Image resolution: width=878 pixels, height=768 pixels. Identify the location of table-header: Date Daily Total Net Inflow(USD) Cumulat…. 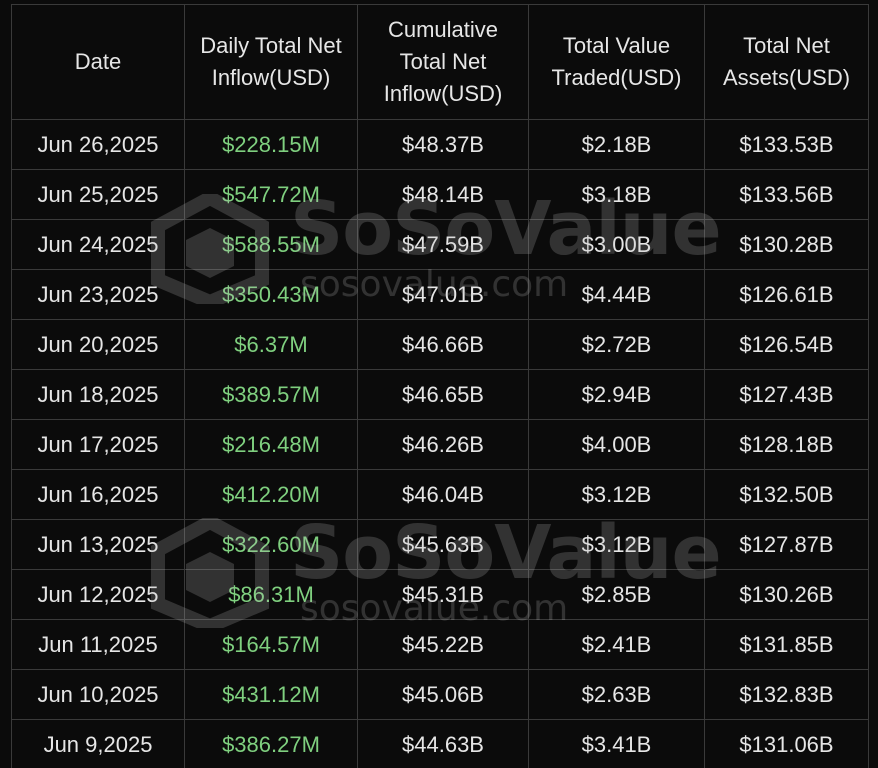
(440, 62).